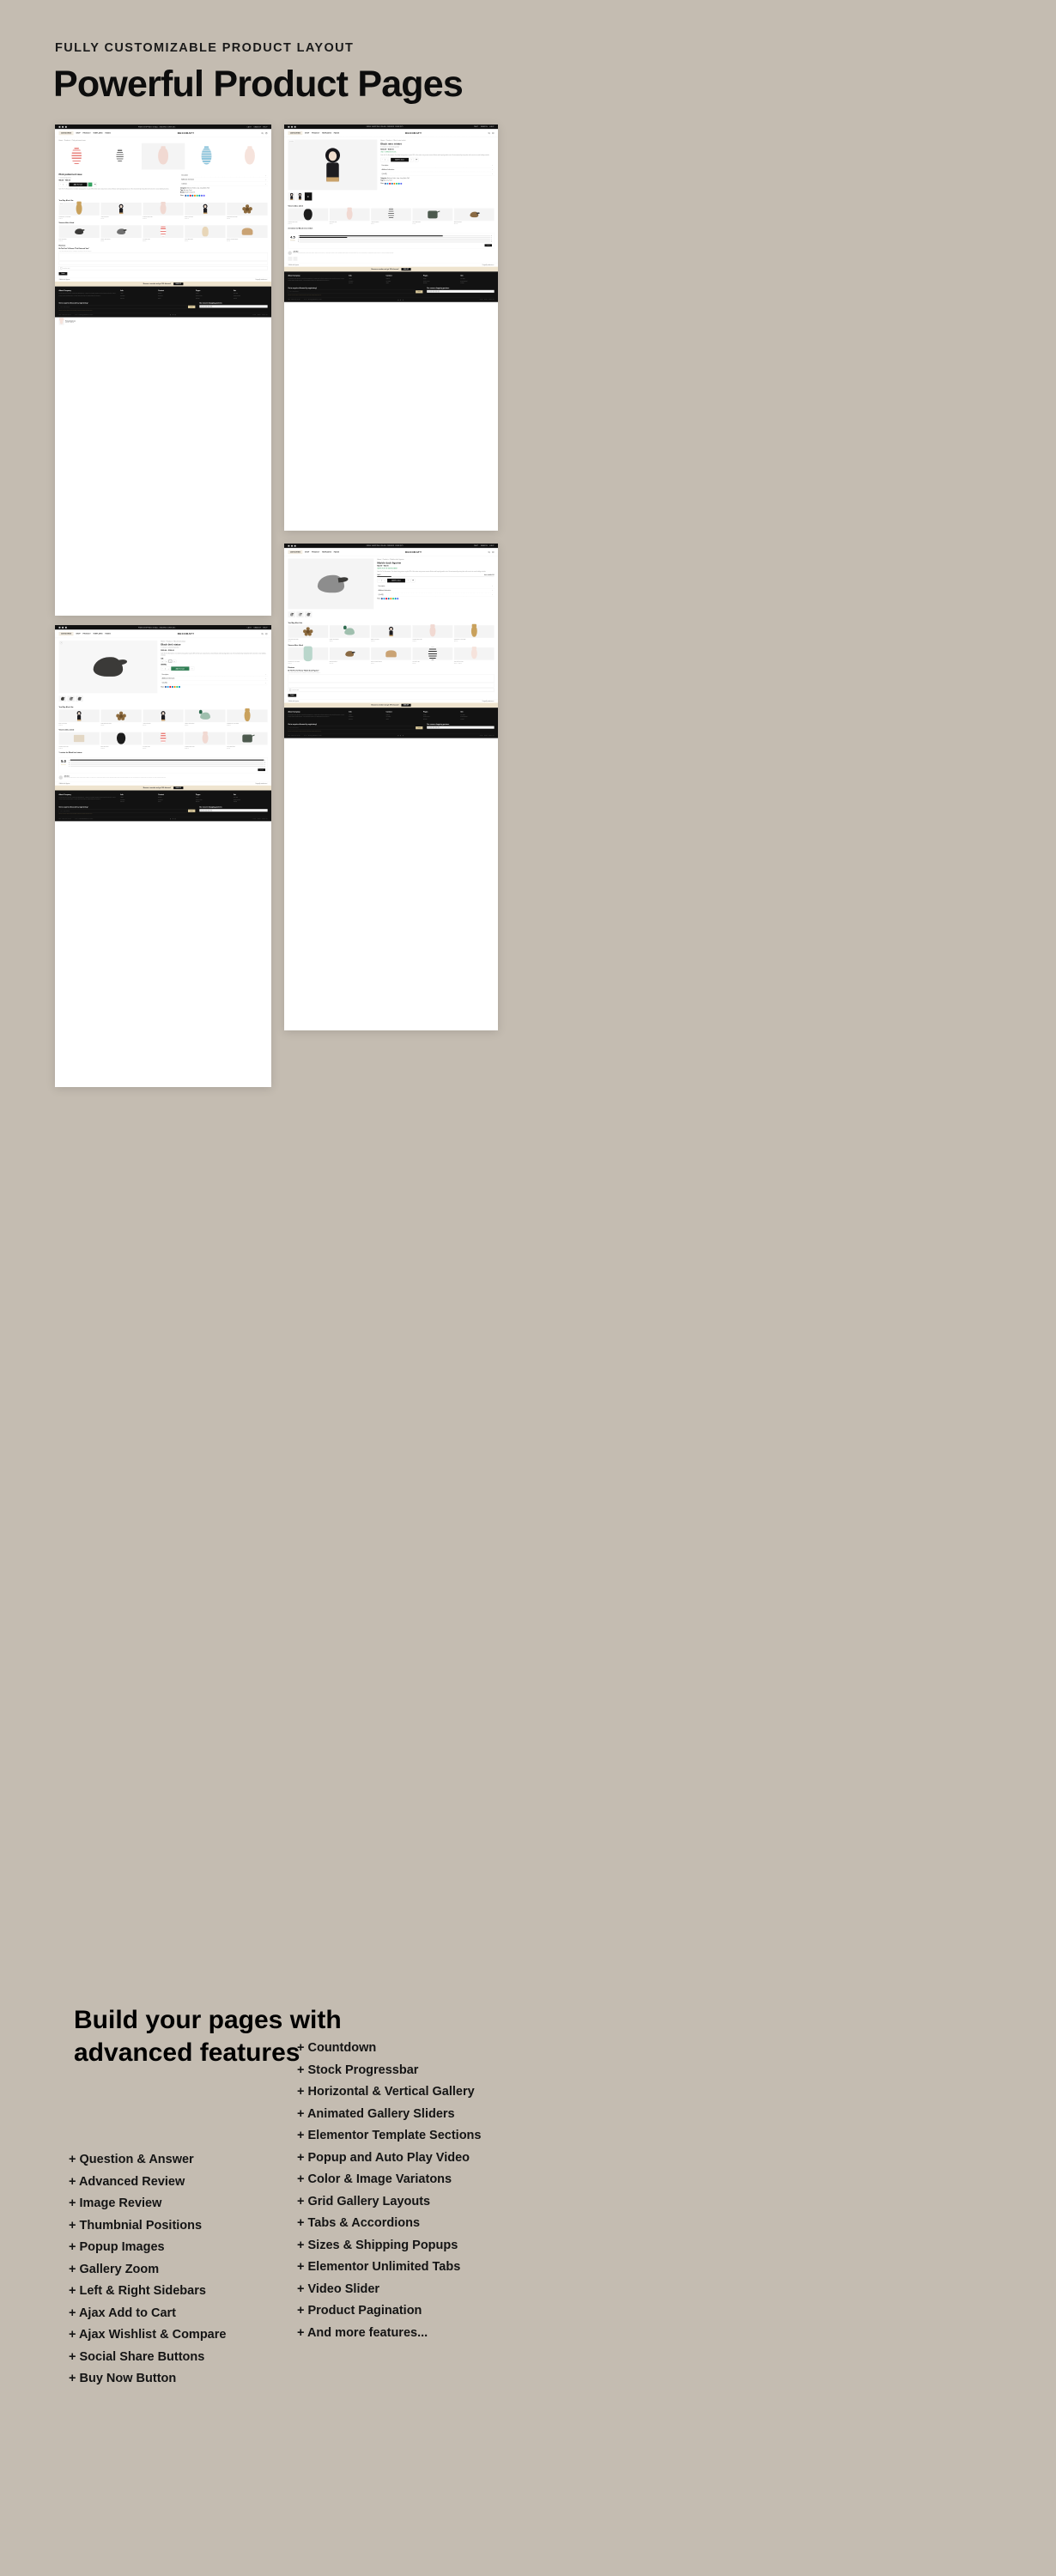  What do you see at coordinates (137, 802) in the screenshot?
I see `footer-link: Careers` at bounding box center [137, 802].